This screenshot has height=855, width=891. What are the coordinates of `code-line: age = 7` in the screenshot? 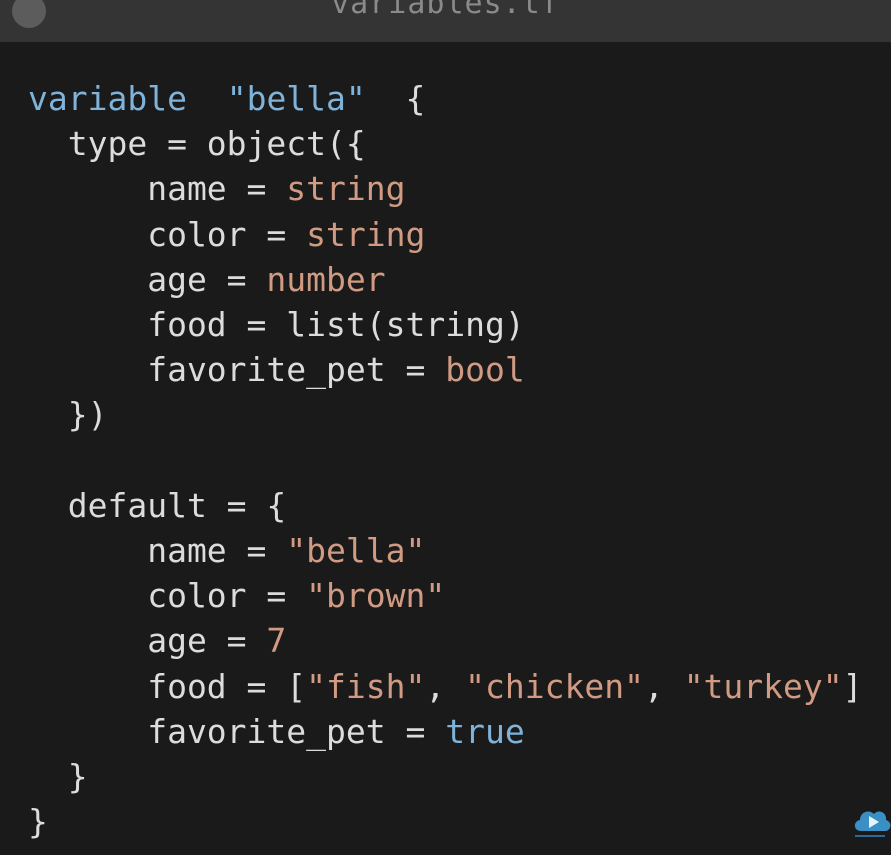 It's located at (157, 640).